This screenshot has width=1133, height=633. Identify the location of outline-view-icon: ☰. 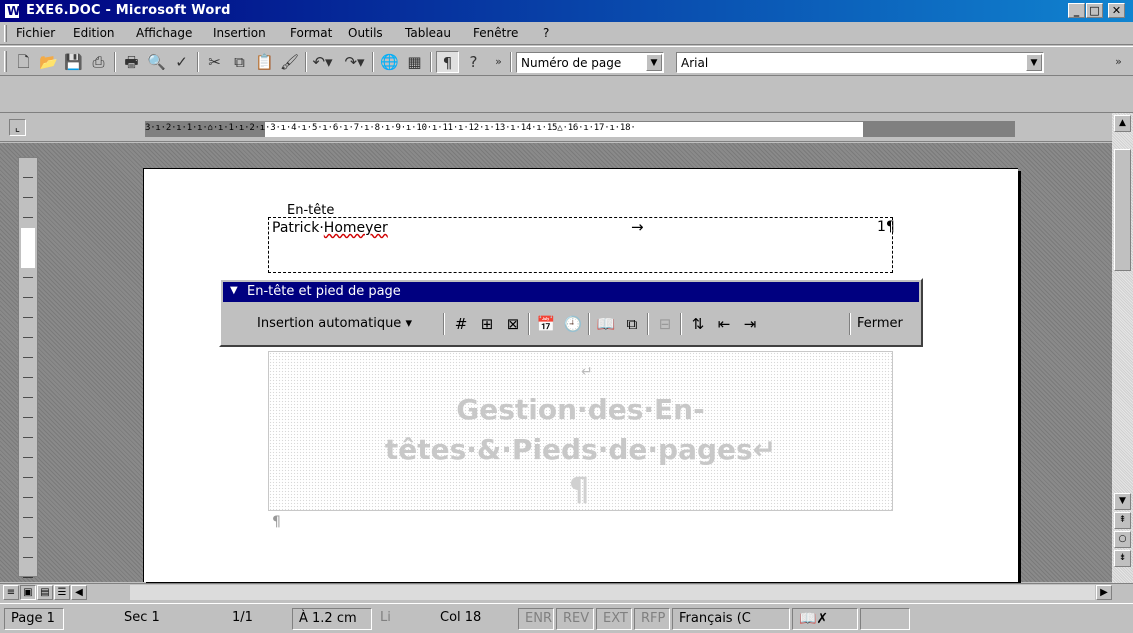
(62, 592).